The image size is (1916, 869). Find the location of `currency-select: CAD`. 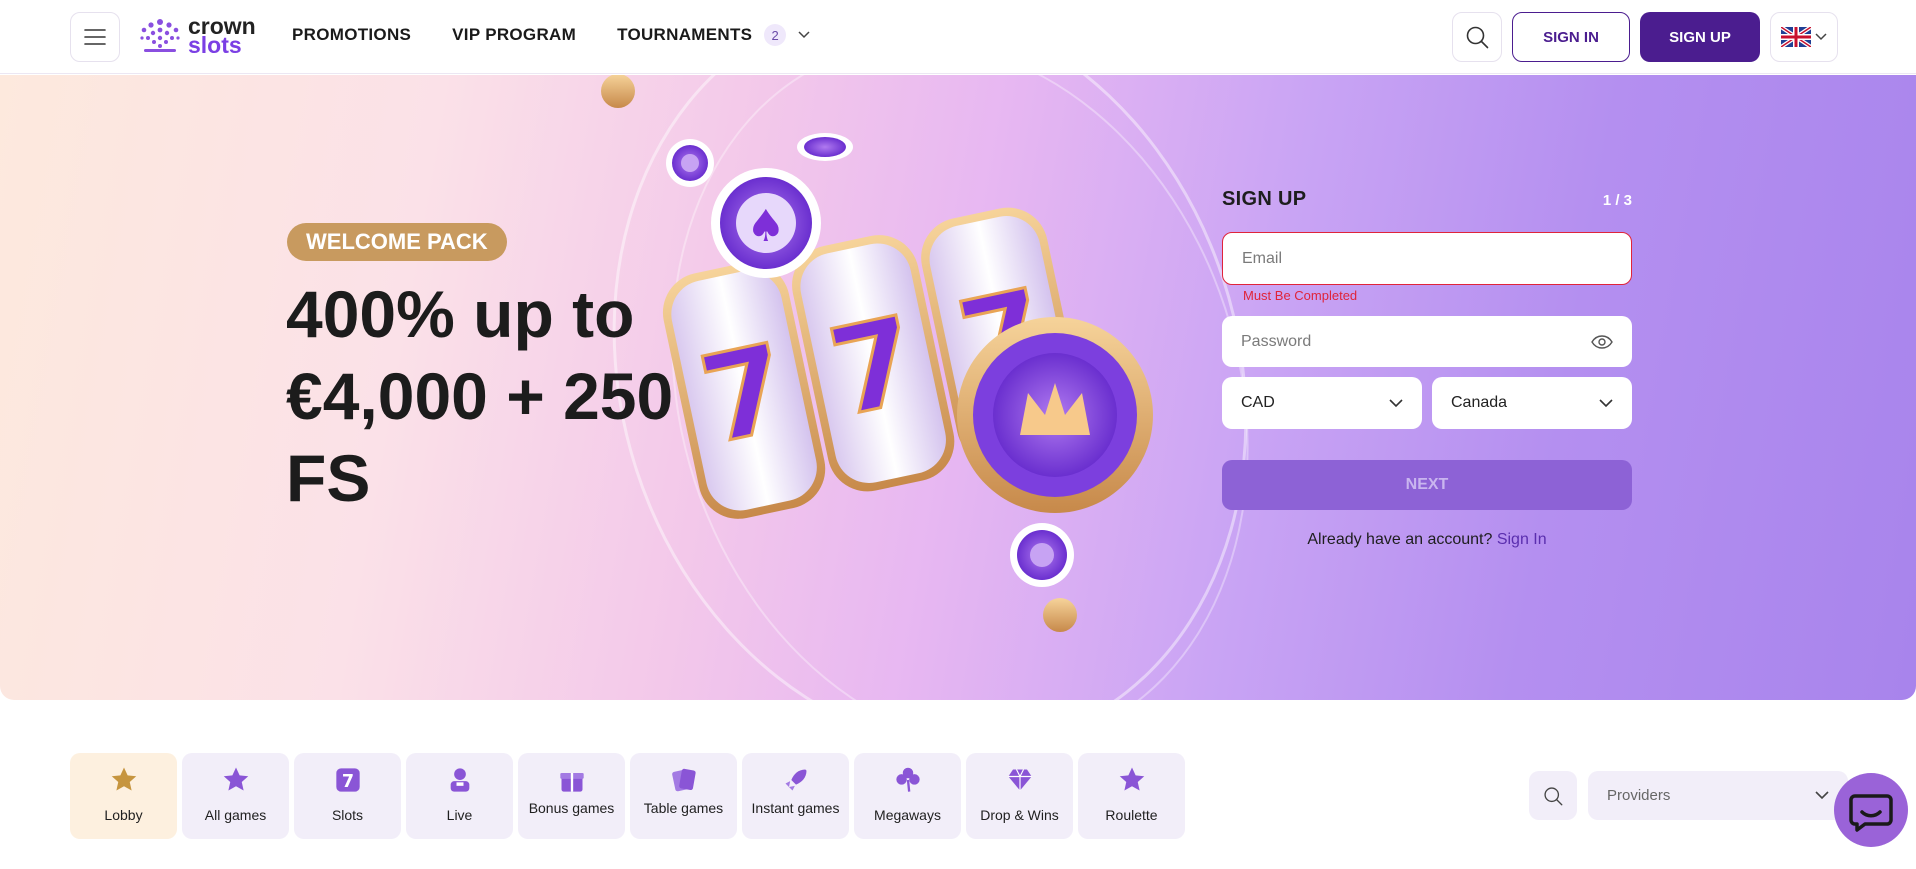

currency-select: CAD is located at coordinates (1322, 403).